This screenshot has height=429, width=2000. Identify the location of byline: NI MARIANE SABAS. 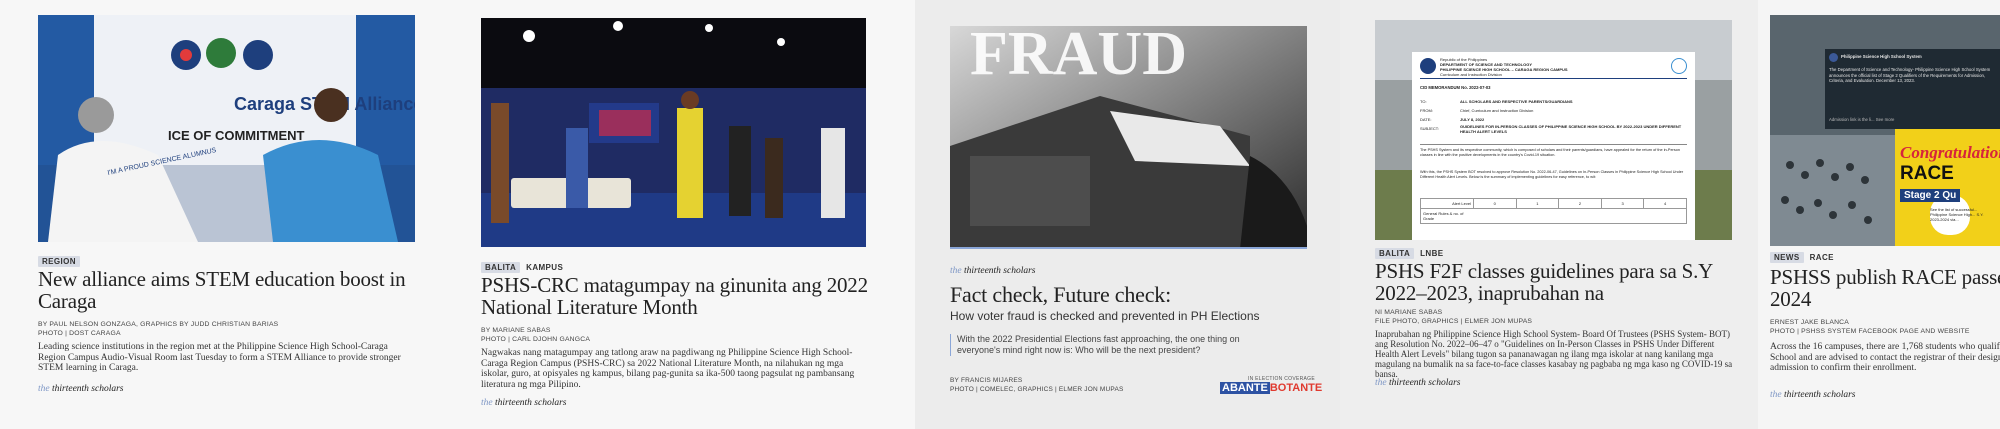
(1409, 312).